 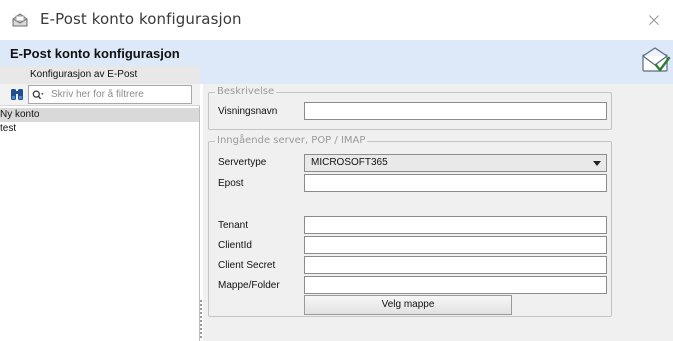 I want to click on choose-folder-button: Velg mappe, so click(x=408, y=305).